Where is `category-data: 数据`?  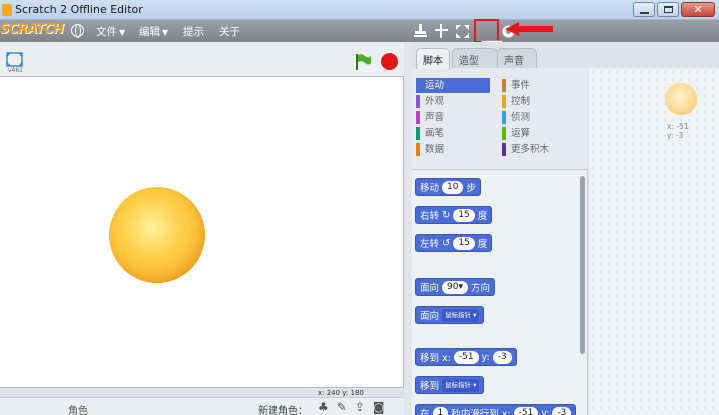 category-data: 数据 is located at coordinates (430, 149).